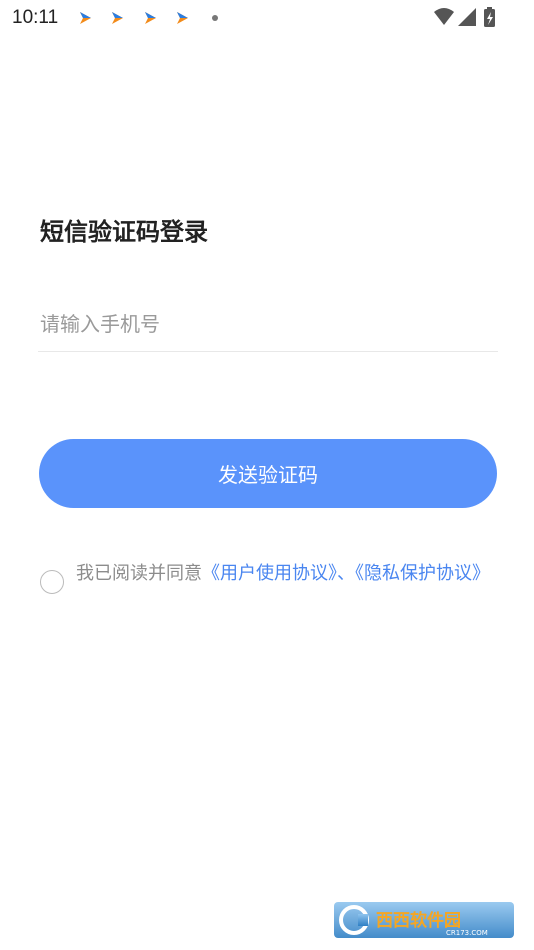 This screenshot has width=534, height=950. What do you see at coordinates (489, 17) in the screenshot?
I see `battery-charging-icon` at bounding box center [489, 17].